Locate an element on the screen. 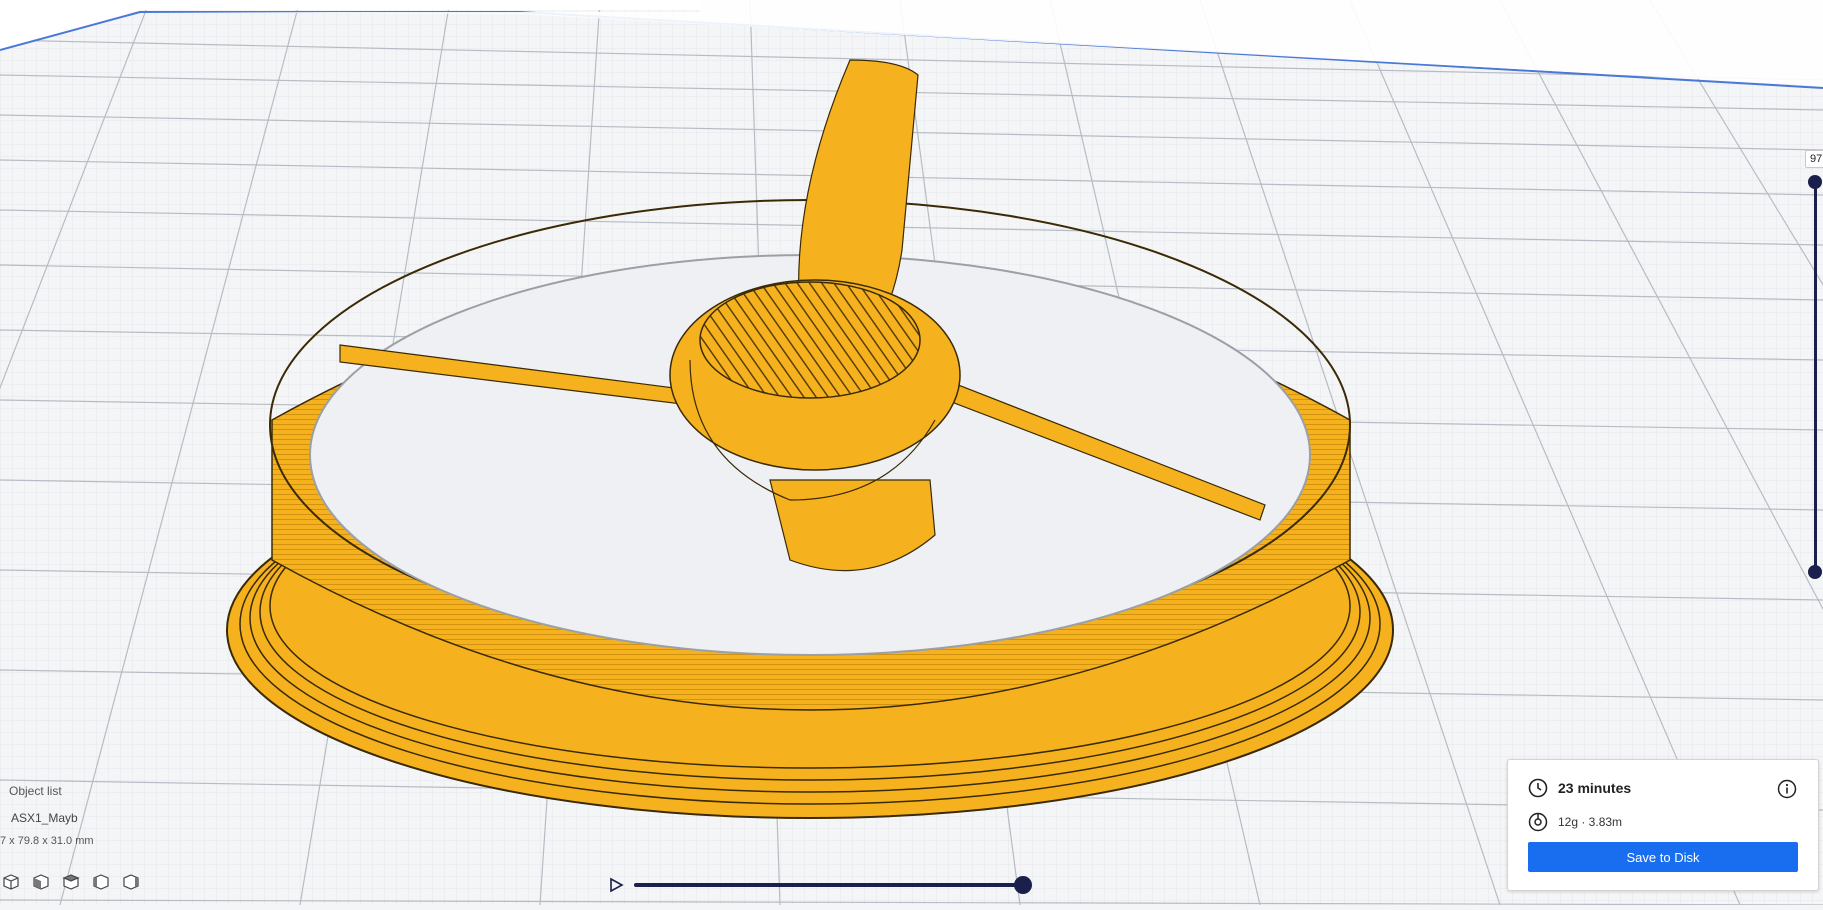 The image size is (1823, 910). camera-view-buttons is located at coordinates (71, 882).